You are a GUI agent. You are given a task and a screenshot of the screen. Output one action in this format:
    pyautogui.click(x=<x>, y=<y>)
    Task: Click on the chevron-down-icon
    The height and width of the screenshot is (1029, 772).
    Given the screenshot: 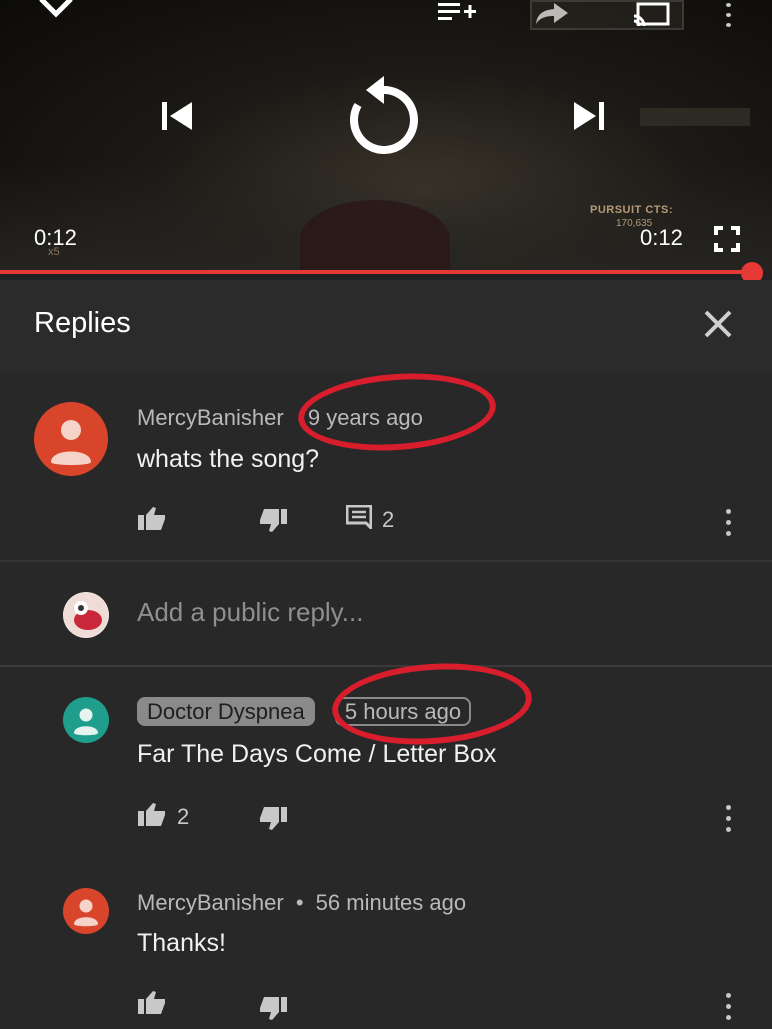 What is the action you would take?
    pyautogui.click(x=56, y=13)
    